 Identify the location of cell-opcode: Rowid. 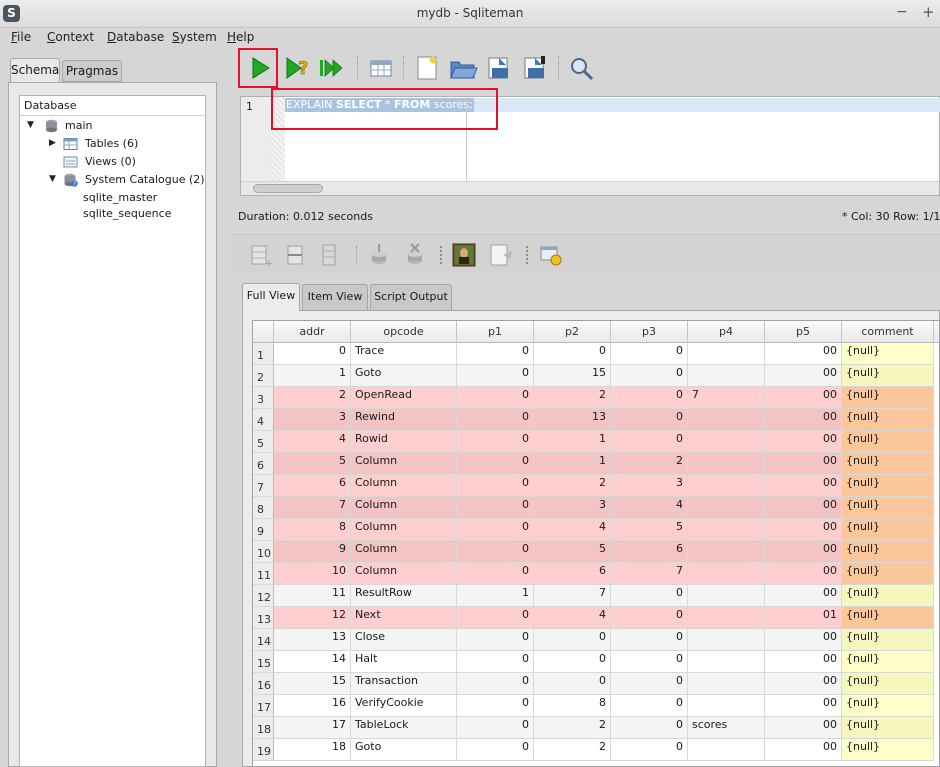
(404, 442).